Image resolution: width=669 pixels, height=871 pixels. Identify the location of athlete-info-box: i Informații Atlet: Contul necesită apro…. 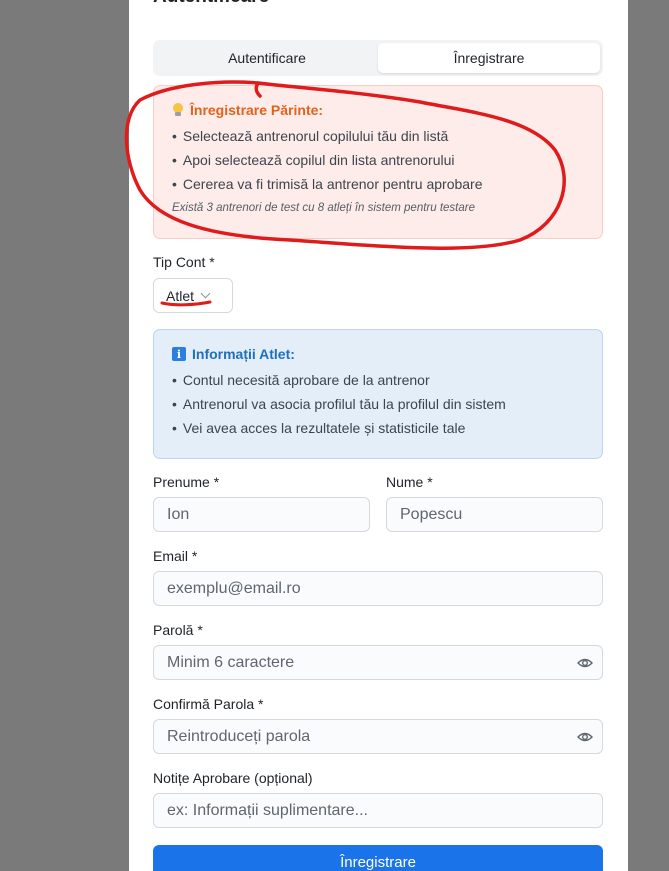
(378, 394).